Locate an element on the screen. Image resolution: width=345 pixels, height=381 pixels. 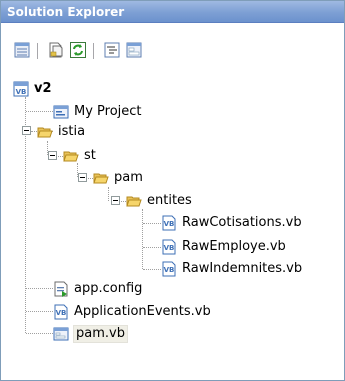
tree-item-label: RawEmploye.vb is located at coordinates (234, 246).